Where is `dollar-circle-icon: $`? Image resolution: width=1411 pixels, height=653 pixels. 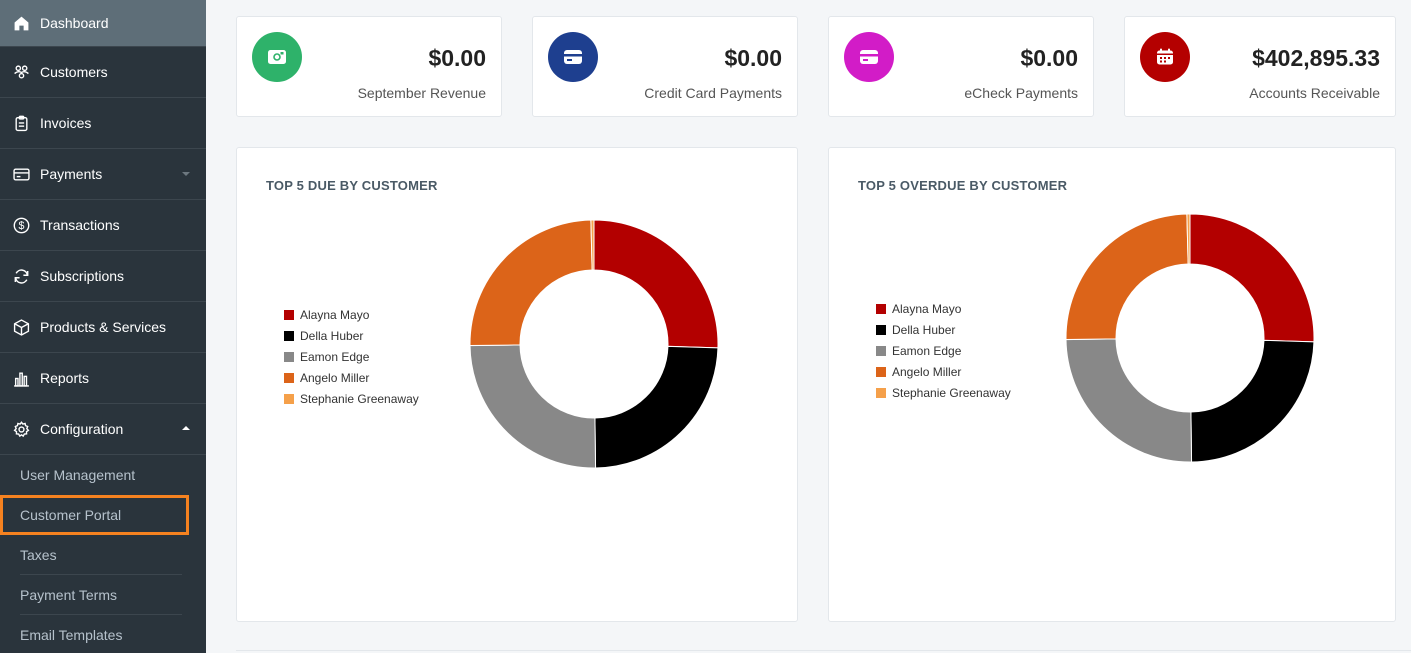 dollar-circle-icon: $ is located at coordinates (21, 225).